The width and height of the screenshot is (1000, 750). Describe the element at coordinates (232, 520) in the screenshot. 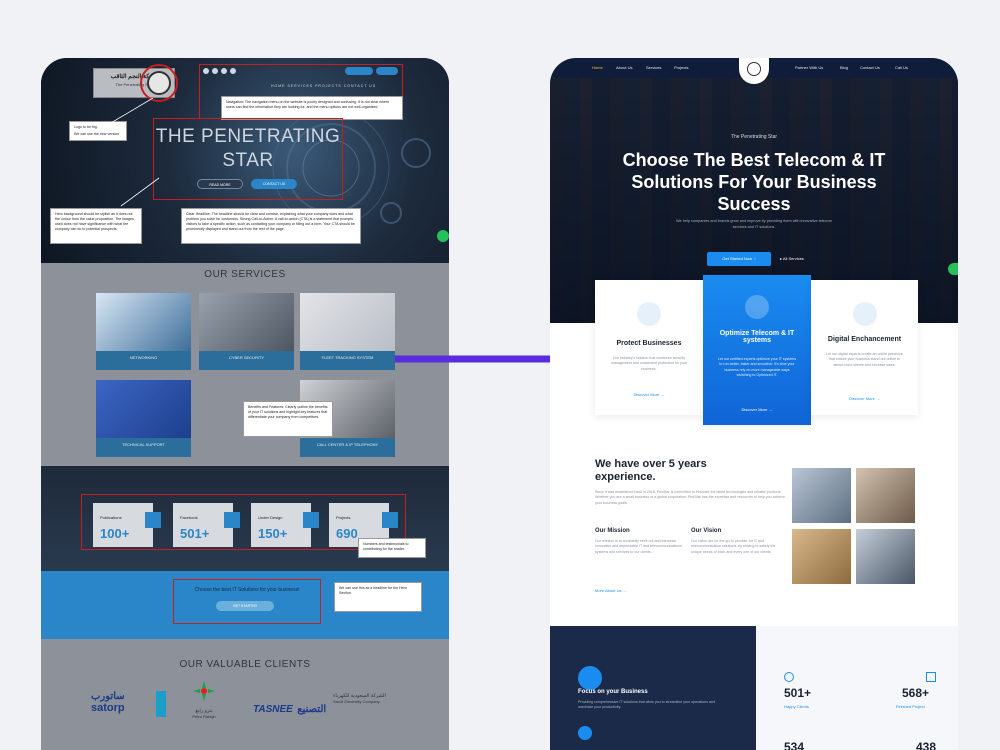

I see `facebook-icon` at that location.